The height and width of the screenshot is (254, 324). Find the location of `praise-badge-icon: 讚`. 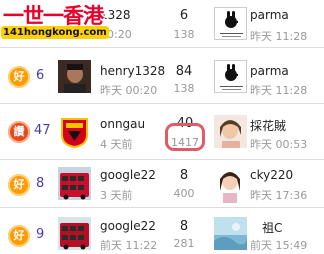

praise-badge-icon: 讚 is located at coordinates (19, 132).